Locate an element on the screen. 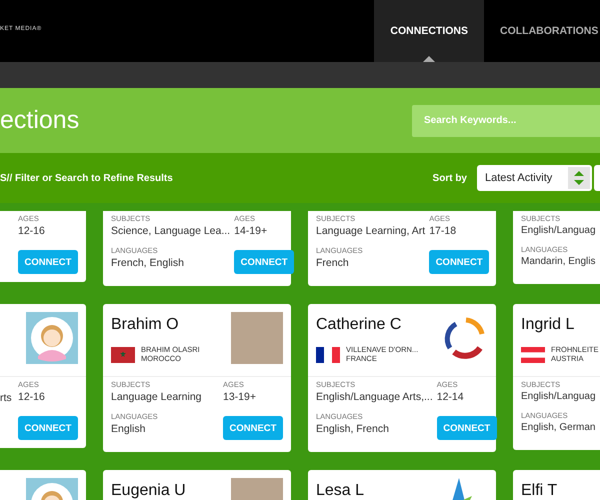 This screenshot has width=600, height=500. subjects-value: Language Learning is located at coordinates (156, 397).